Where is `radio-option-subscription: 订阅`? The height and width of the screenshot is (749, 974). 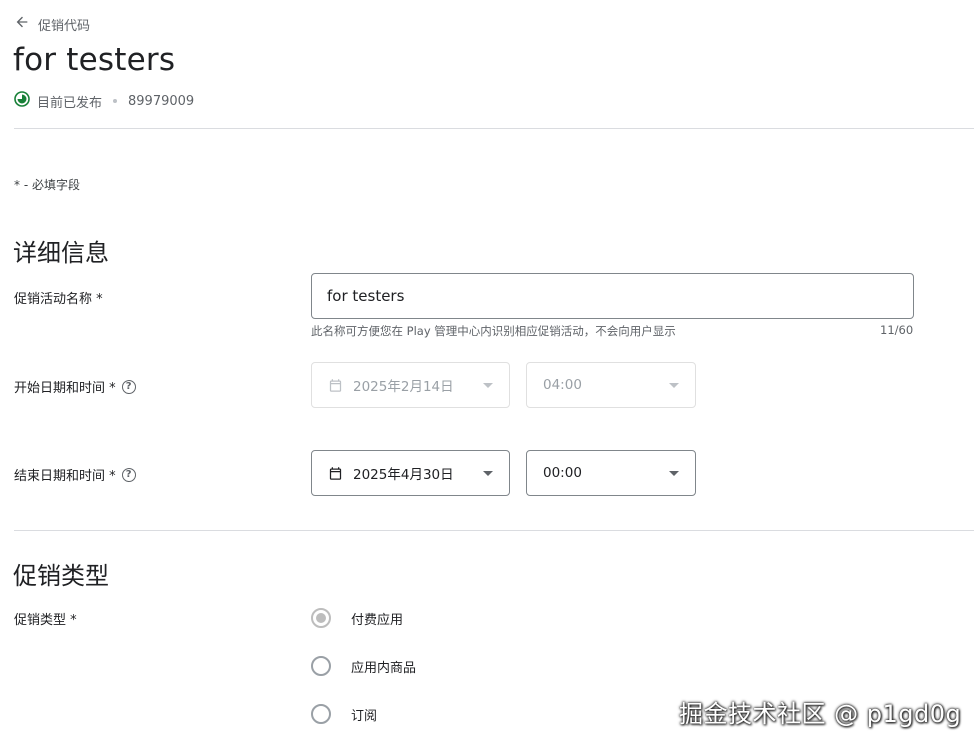
radio-option-subscription: 订阅 is located at coordinates (344, 714).